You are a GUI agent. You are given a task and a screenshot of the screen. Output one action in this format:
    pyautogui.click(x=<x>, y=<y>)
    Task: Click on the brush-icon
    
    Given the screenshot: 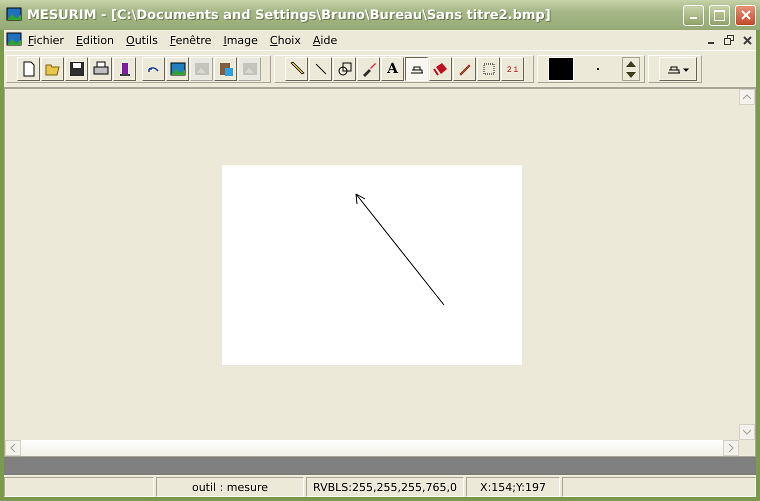 What is the action you would take?
    pyautogui.click(x=368, y=69)
    